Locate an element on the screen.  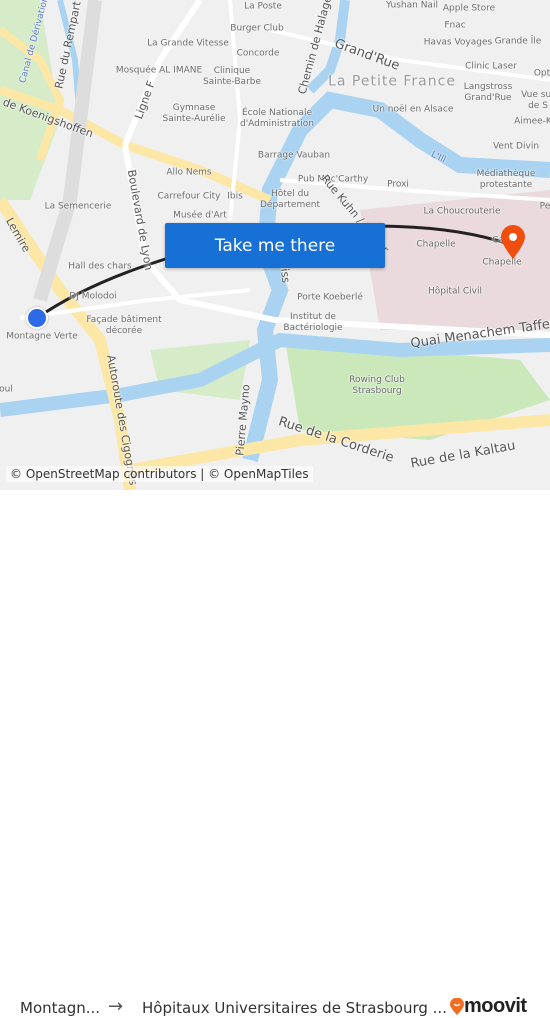
map-label: Langstross Grand'Rue is located at coordinates (488, 92).